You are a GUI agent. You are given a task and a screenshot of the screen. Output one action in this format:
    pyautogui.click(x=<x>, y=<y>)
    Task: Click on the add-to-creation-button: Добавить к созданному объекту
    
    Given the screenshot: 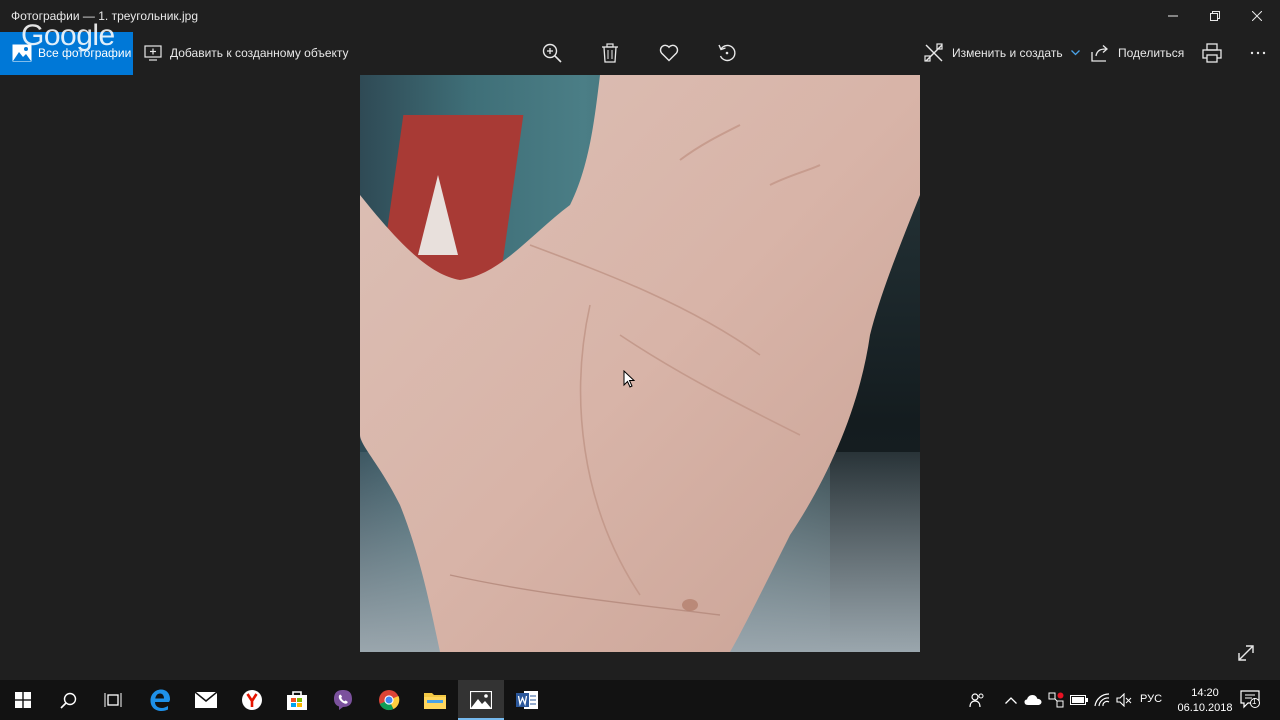 What is the action you would take?
    pyautogui.click(x=246, y=53)
    